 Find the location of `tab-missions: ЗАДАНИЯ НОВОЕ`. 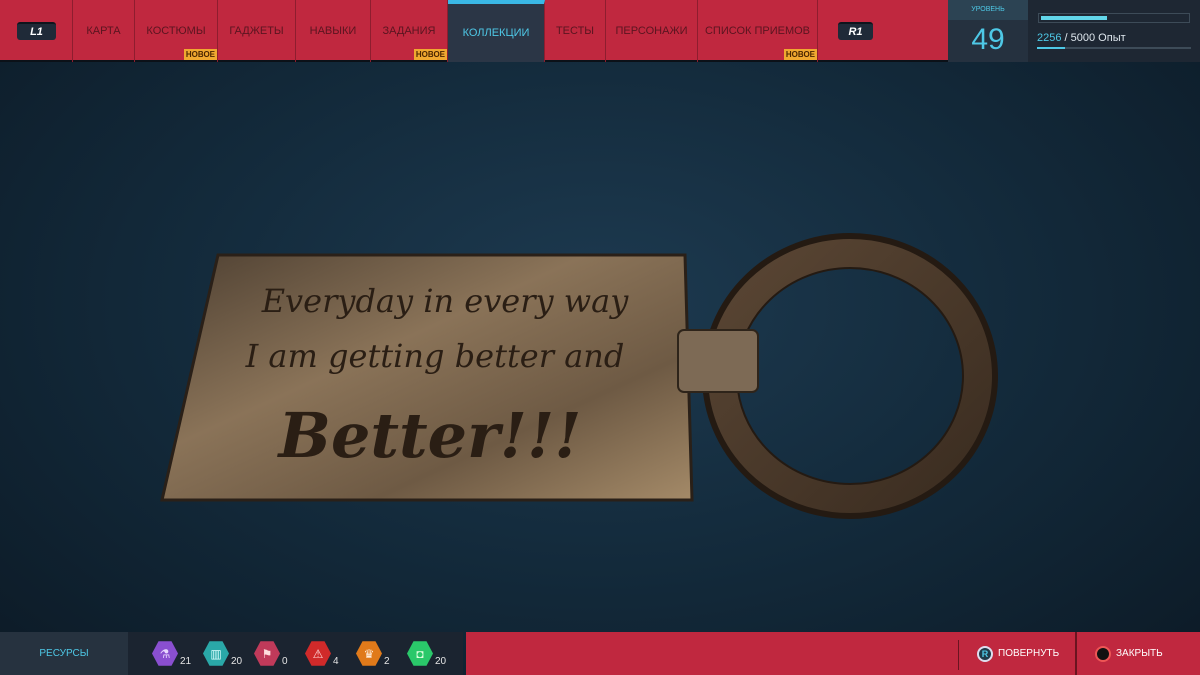

tab-missions: ЗАДАНИЯ НОВОЕ is located at coordinates (409, 31).